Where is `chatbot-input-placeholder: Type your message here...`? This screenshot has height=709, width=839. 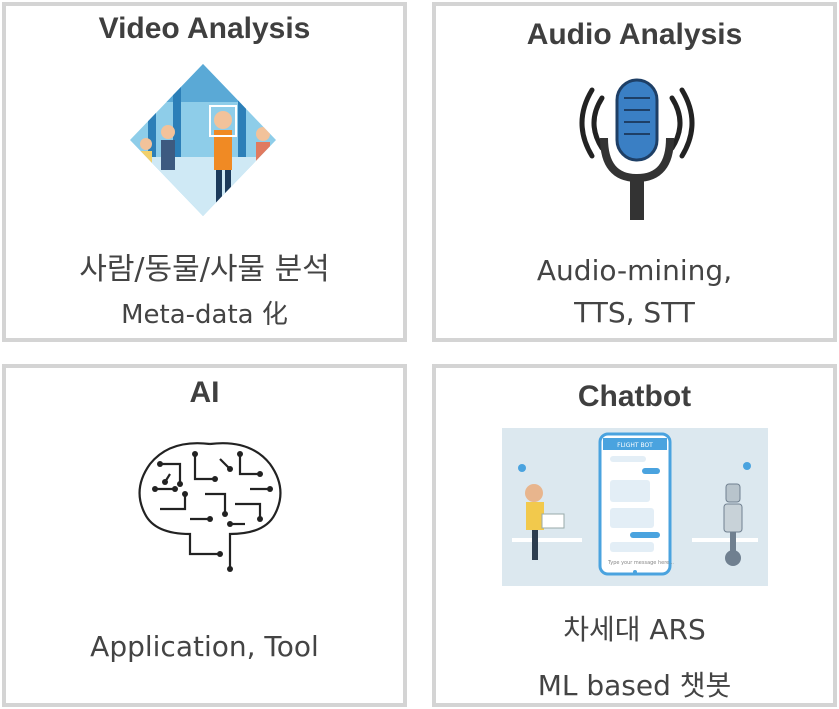
chatbot-input-placeholder: Type your message here... is located at coordinates (640, 563).